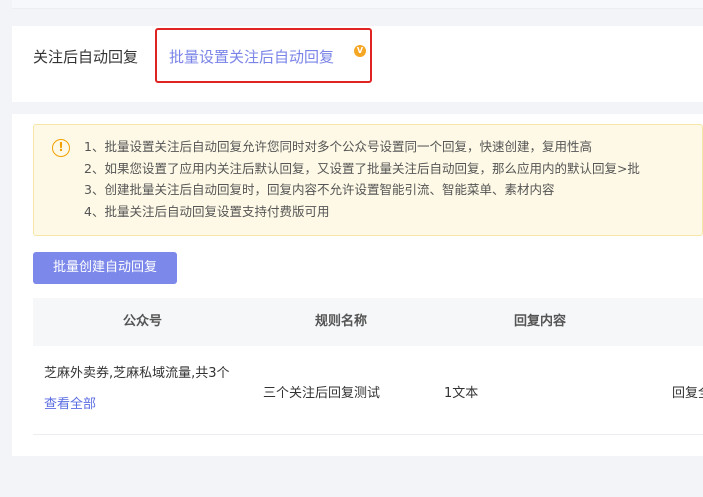 The height and width of the screenshot is (497, 703). I want to click on tab-auto-reply: 关注后自动回复, so click(85, 56).